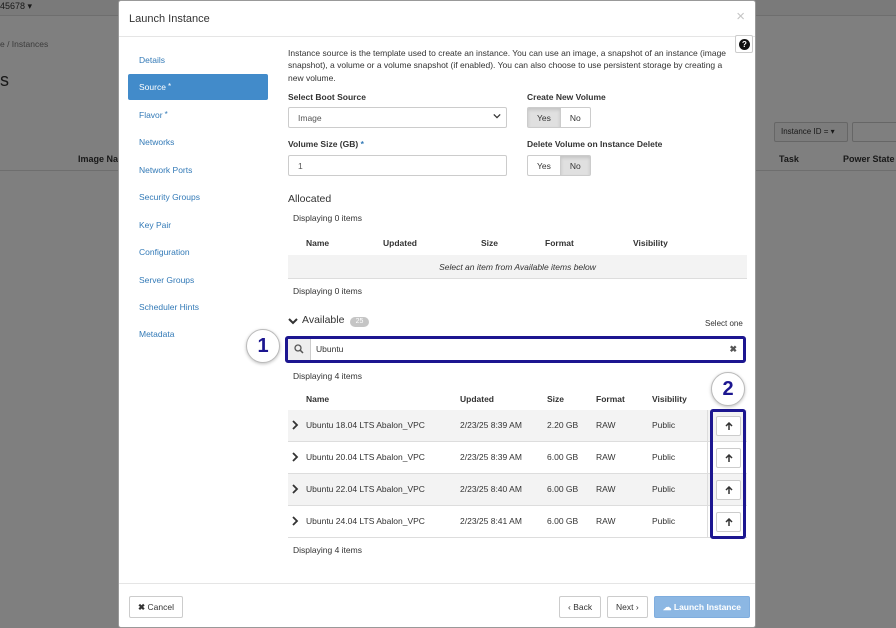 Image resolution: width=896 pixels, height=628 pixels. I want to click on cancel-button: ✖ Cancel, so click(156, 607).